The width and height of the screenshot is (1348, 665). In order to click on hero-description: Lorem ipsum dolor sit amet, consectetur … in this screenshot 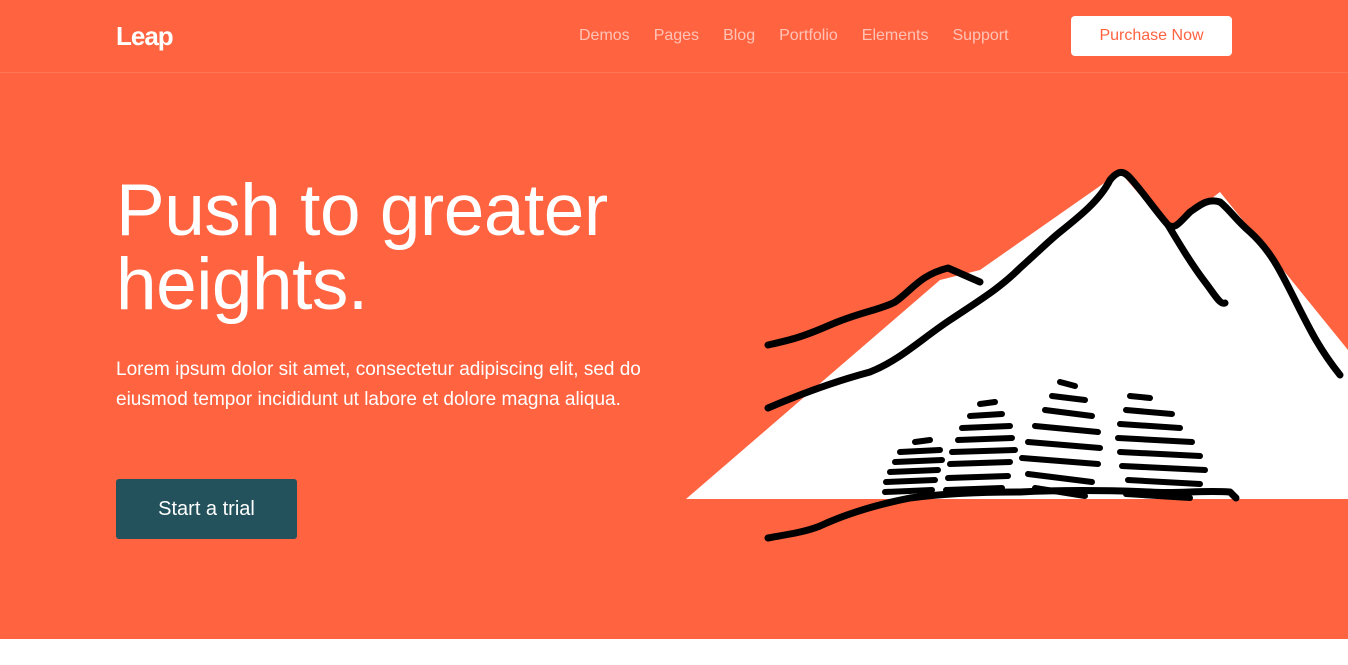, I will do `click(378, 384)`.